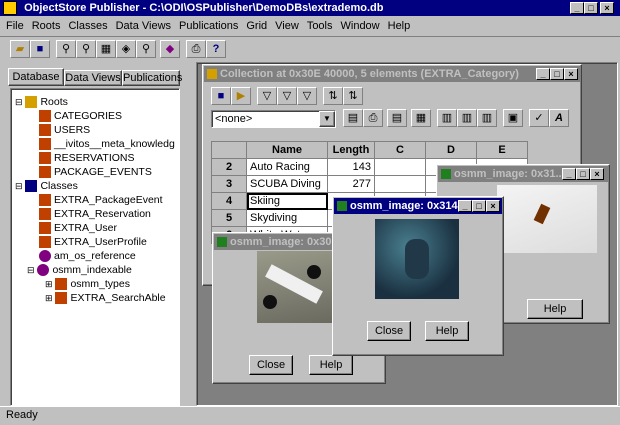 The height and width of the screenshot is (425, 620). Describe the element at coordinates (287, 26) in the screenshot. I see `menu-view: View` at that location.